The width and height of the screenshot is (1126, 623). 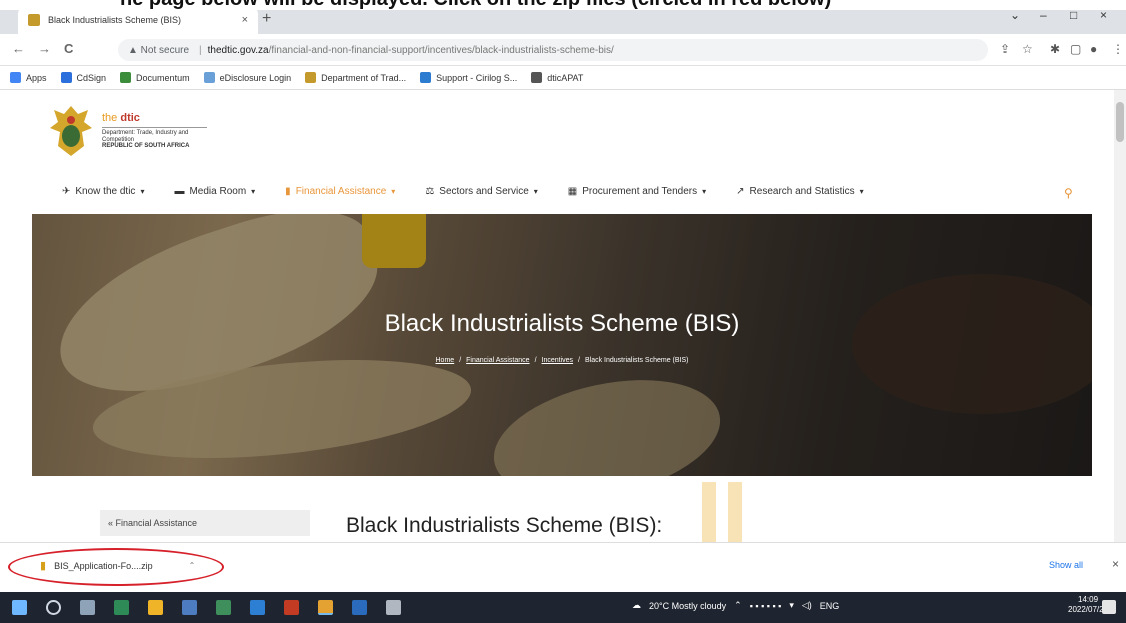 What do you see at coordinates (103, 565) in the screenshot?
I see `download-filename: BIS_Application-Fo....zip` at bounding box center [103, 565].